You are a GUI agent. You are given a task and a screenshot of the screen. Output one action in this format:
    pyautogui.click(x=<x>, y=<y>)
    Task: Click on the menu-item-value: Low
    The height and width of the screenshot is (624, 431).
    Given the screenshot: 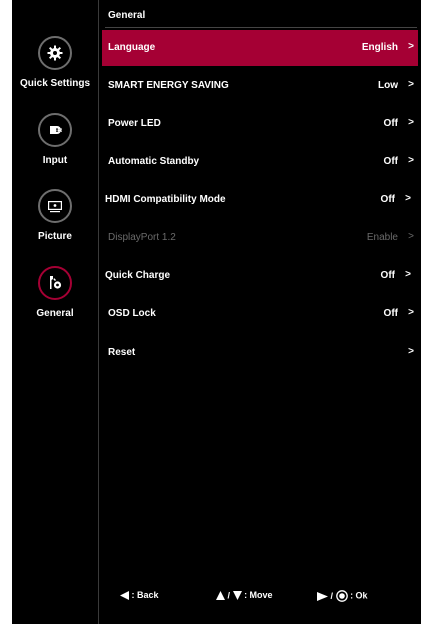 What is the action you would take?
    pyautogui.click(x=388, y=85)
    